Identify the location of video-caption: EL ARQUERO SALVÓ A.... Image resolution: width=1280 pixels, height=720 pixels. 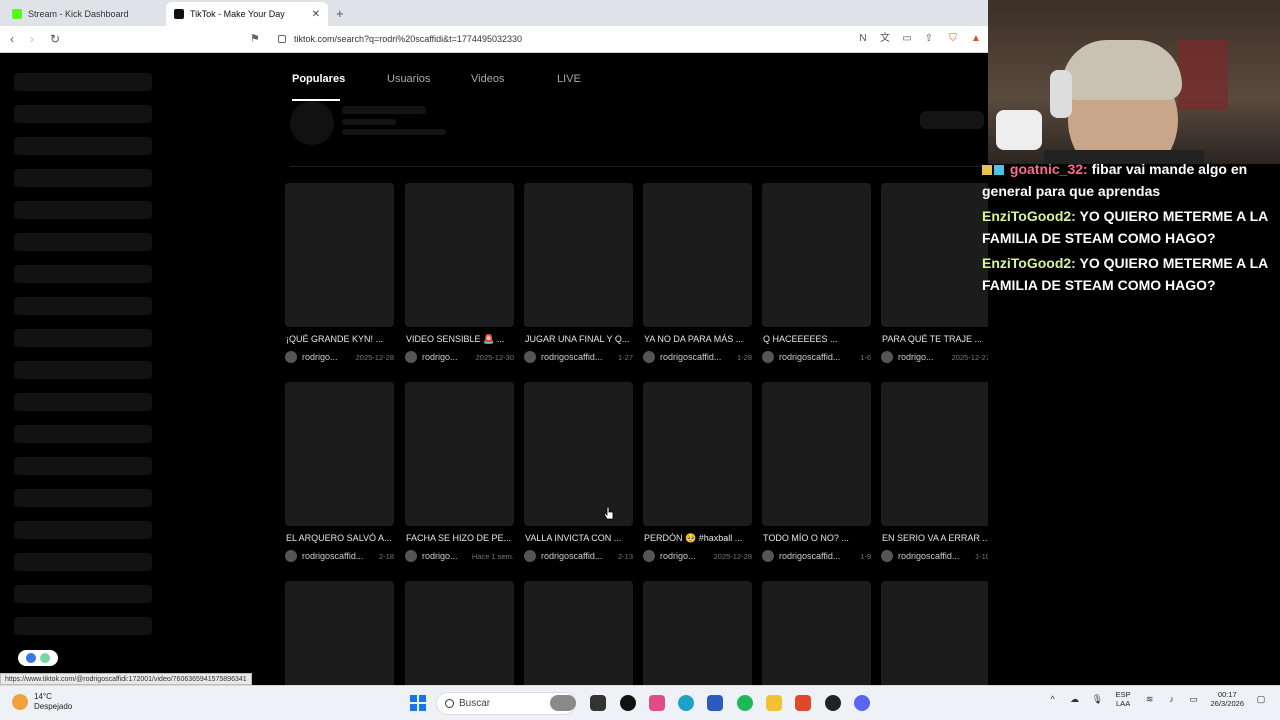
(339, 539).